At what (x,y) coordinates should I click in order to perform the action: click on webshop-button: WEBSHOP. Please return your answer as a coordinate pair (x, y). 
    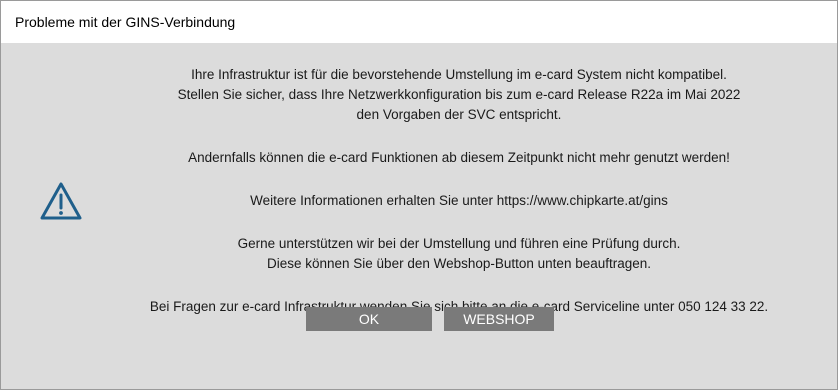
    Looking at the image, I should click on (499, 319).